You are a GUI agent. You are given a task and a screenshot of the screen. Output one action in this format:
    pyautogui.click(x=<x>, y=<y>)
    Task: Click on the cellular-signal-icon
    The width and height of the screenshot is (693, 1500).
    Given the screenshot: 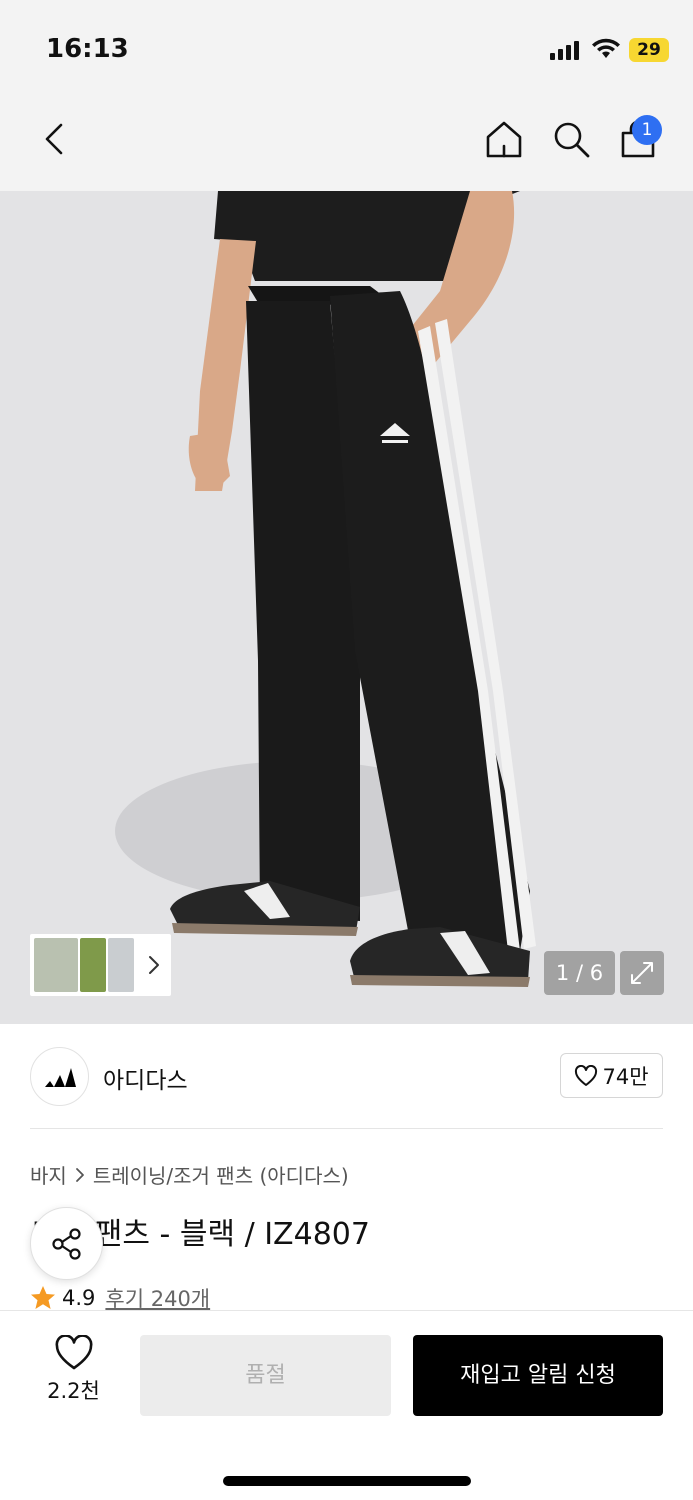 What is the action you would take?
    pyautogui.click(x=564, y=50)
    